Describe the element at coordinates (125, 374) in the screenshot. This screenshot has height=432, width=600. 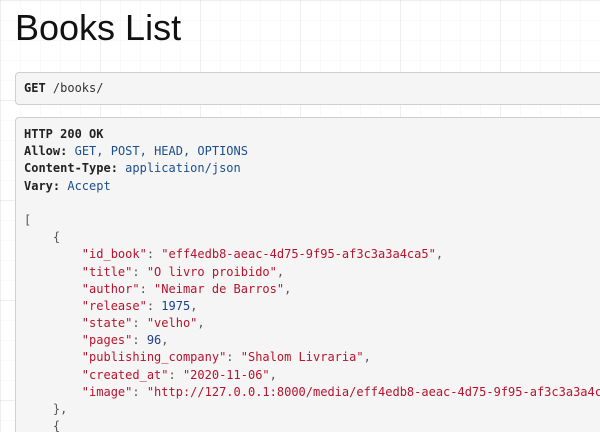
I see `json-key: "created_at"` at that location.